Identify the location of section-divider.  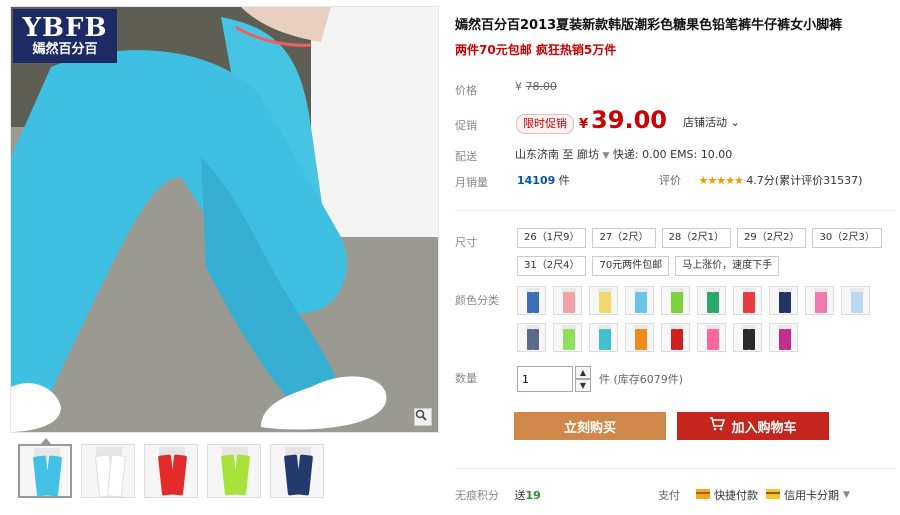
(675, 210).